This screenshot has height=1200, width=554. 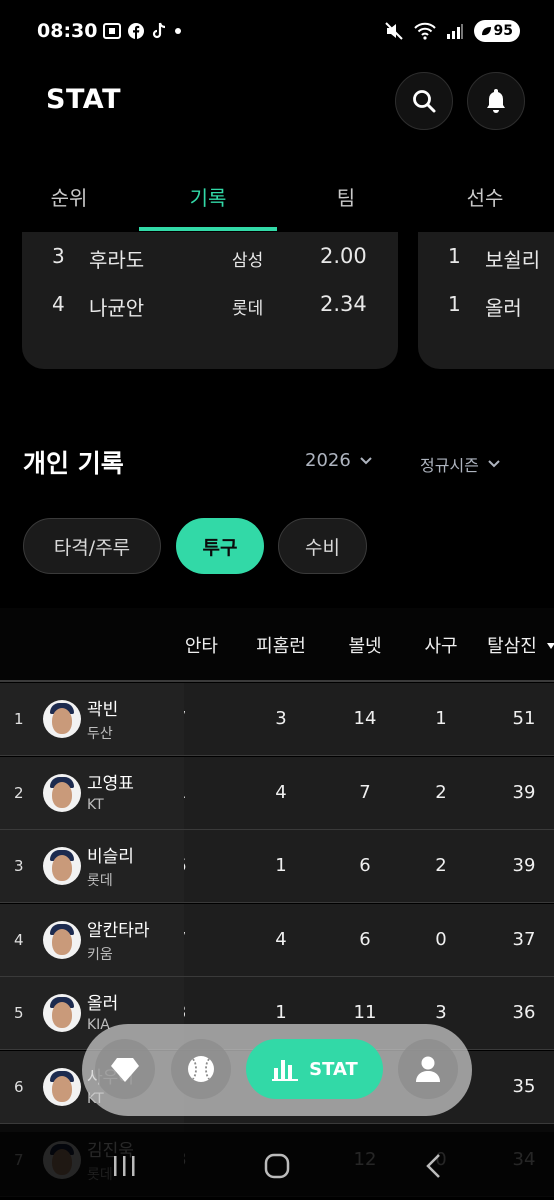 What do you see at coordinates (343, 304) in the screenshot?
I see `leader-value: 2.34` at bounding box center [343, 304].